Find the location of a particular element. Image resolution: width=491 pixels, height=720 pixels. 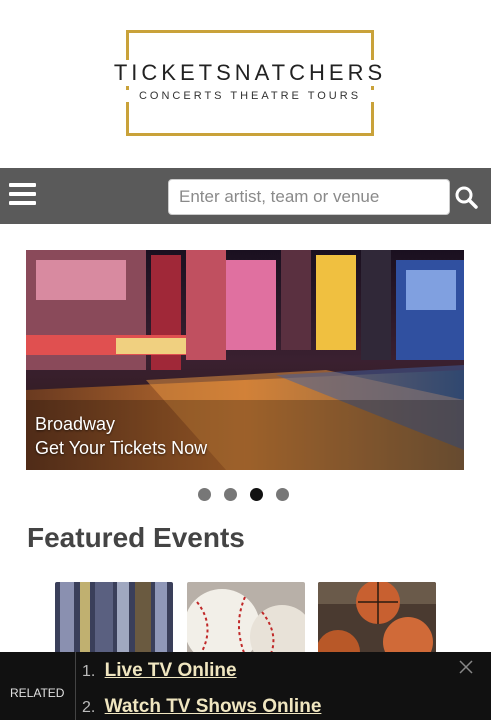

ad-item-number: 1. is located at coordinates (89, 671).